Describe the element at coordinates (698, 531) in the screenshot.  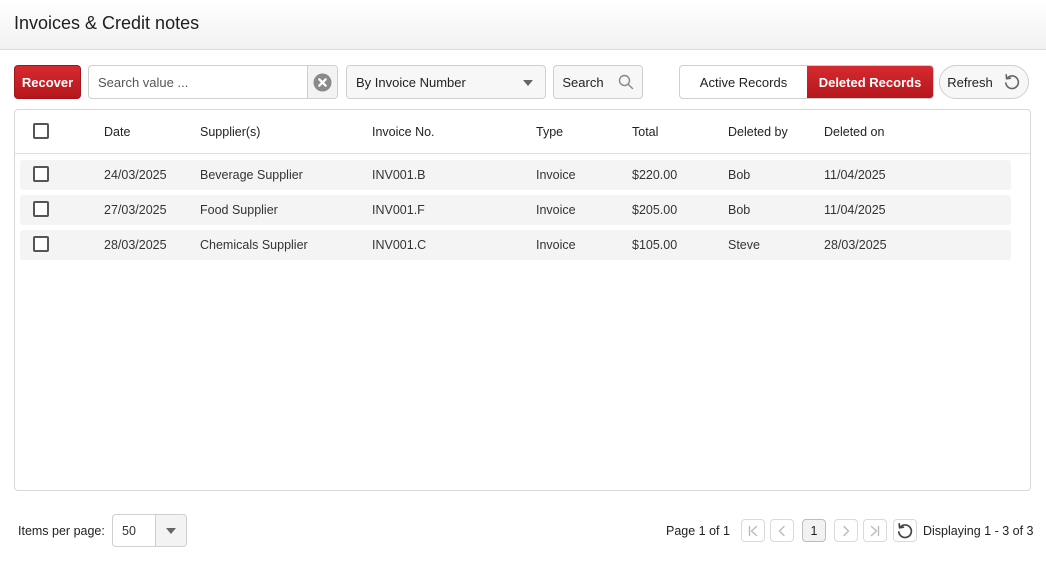
I see `page-info: Page 1 of 1` at that location.